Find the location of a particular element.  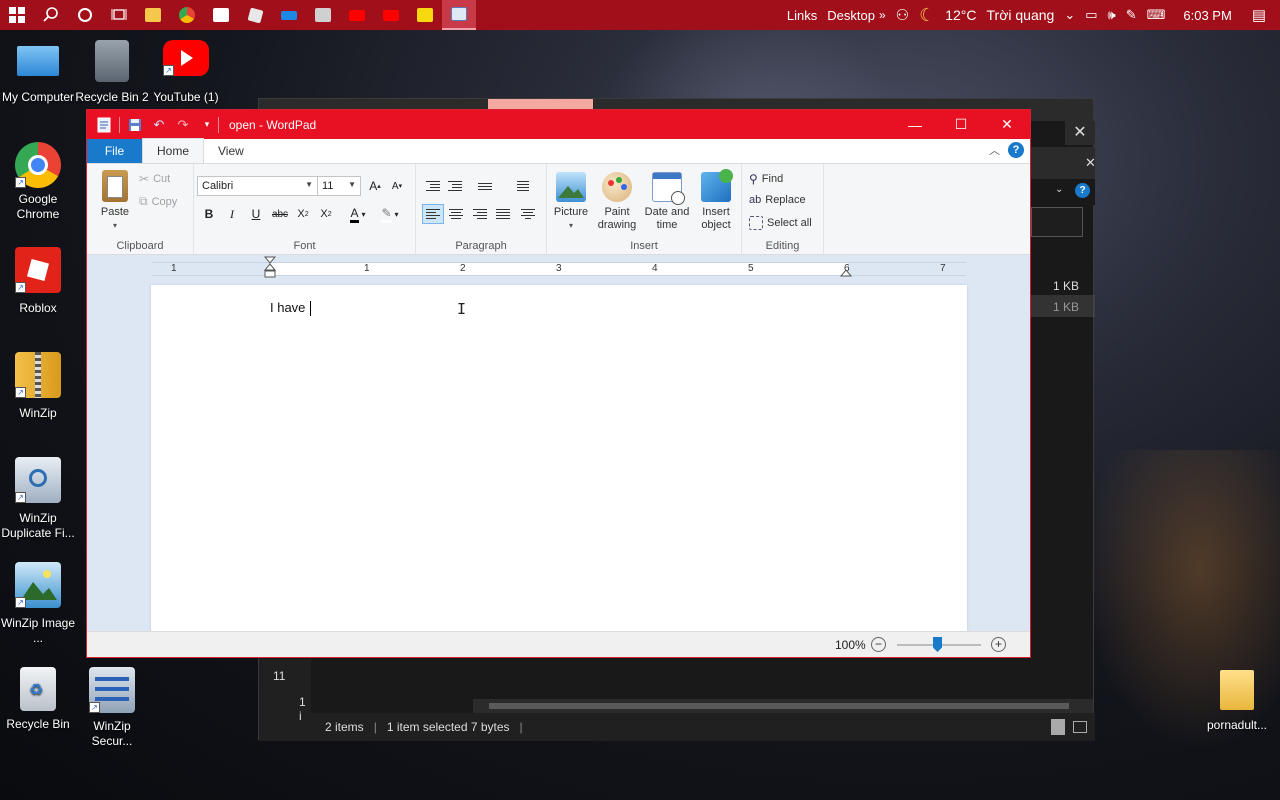

nav-item: 1 i is located at coordinates (305, 709).